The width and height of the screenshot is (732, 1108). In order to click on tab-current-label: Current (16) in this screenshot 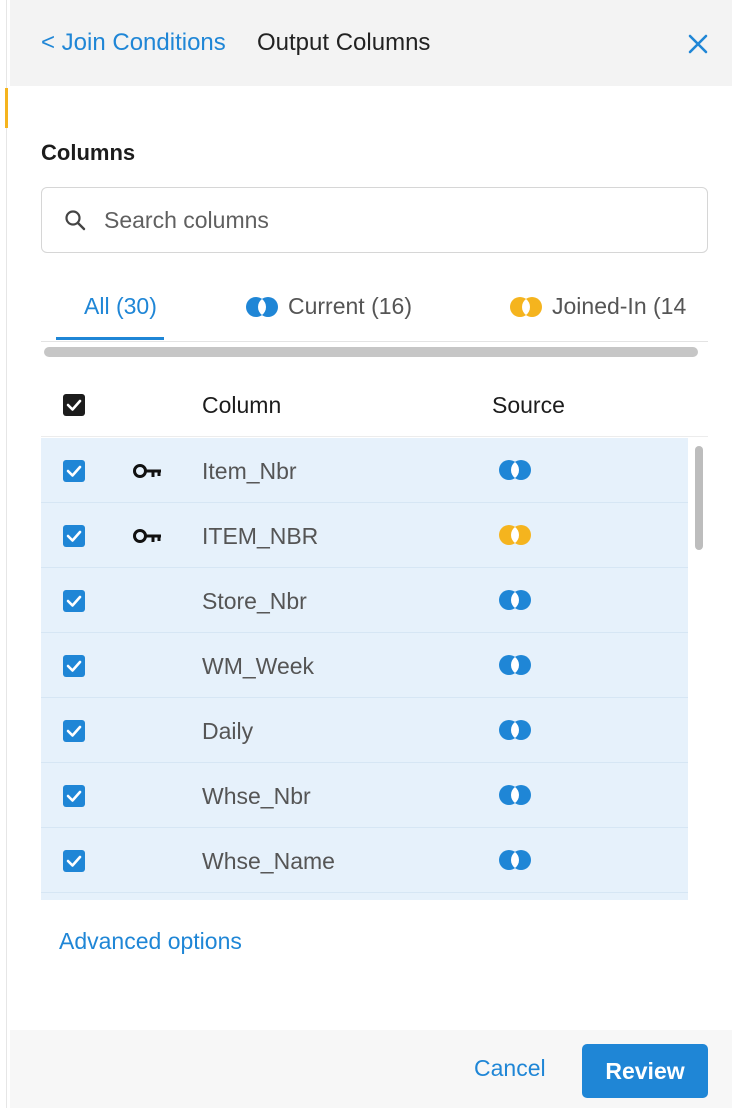, I will do `click(350, 306)`.